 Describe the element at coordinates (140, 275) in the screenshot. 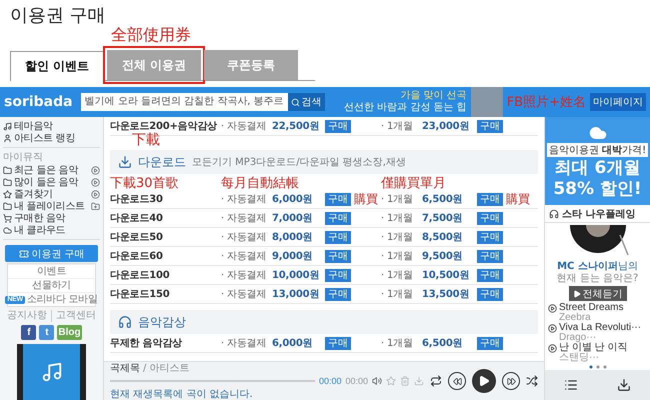

I see `plan-name: 다운로드100` at that location.